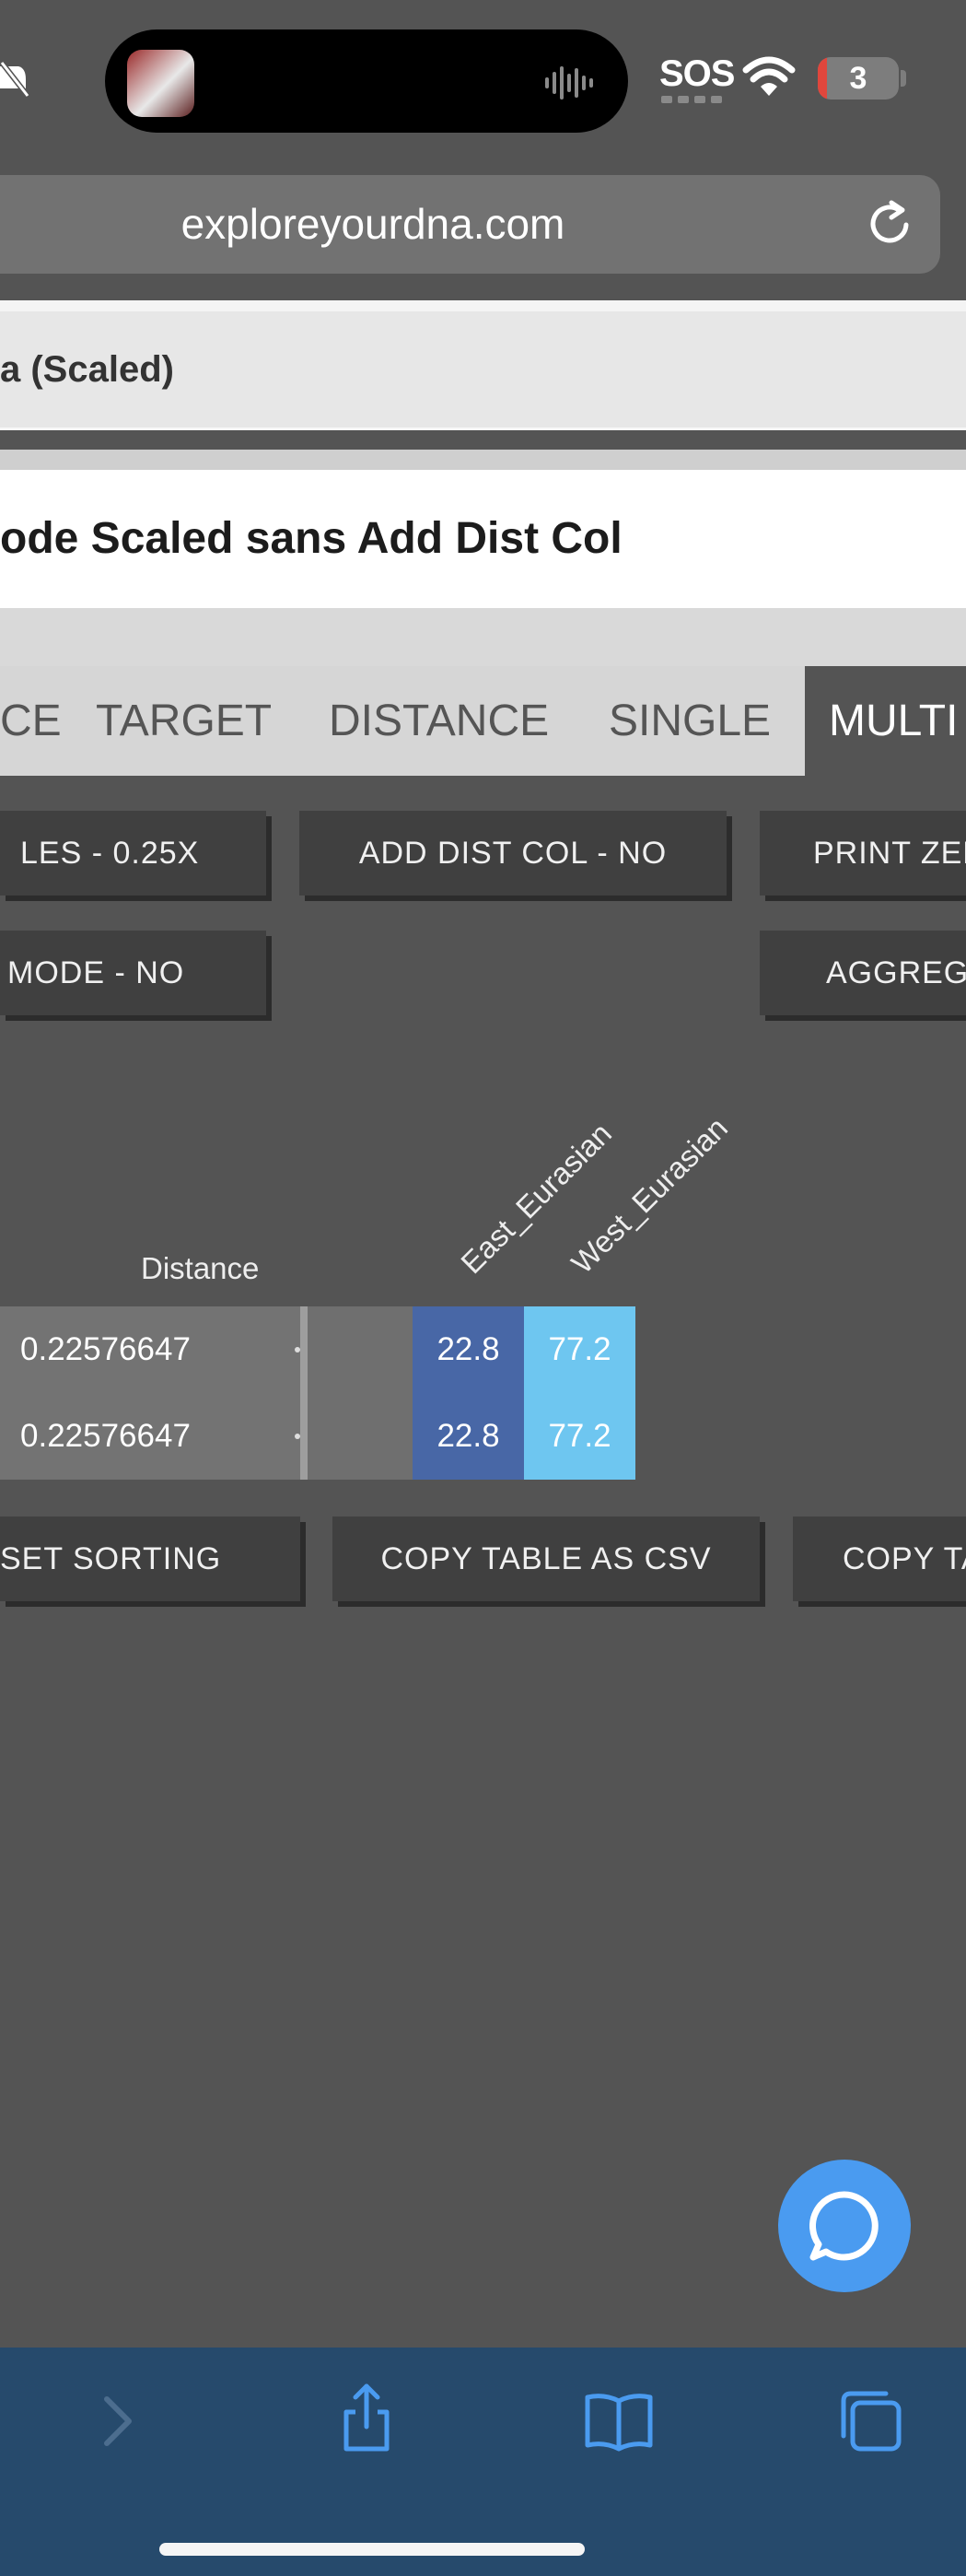  I want to click on tab-target: TARGET, so click(184, 721).